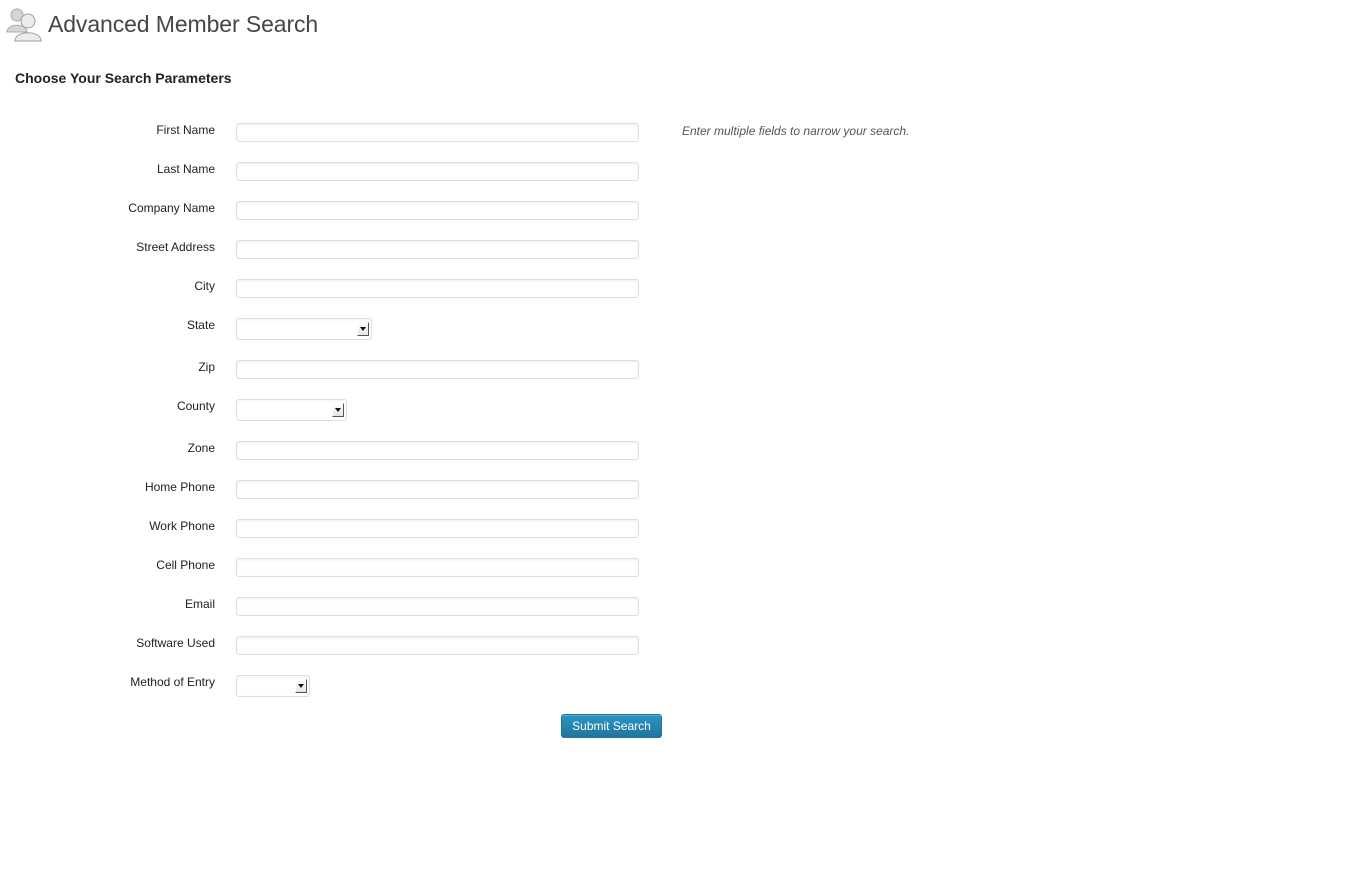  Describe the element at coordinates (172, 682) in the screenshot. I see `method-of-entry-label: Method of Entry` at that location.